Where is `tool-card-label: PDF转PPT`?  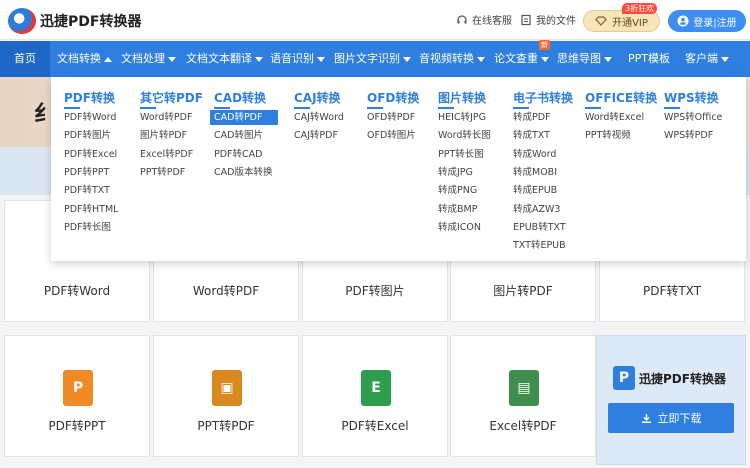
tool-card-label: PDF转PPT is located at coordinates (77, 426).